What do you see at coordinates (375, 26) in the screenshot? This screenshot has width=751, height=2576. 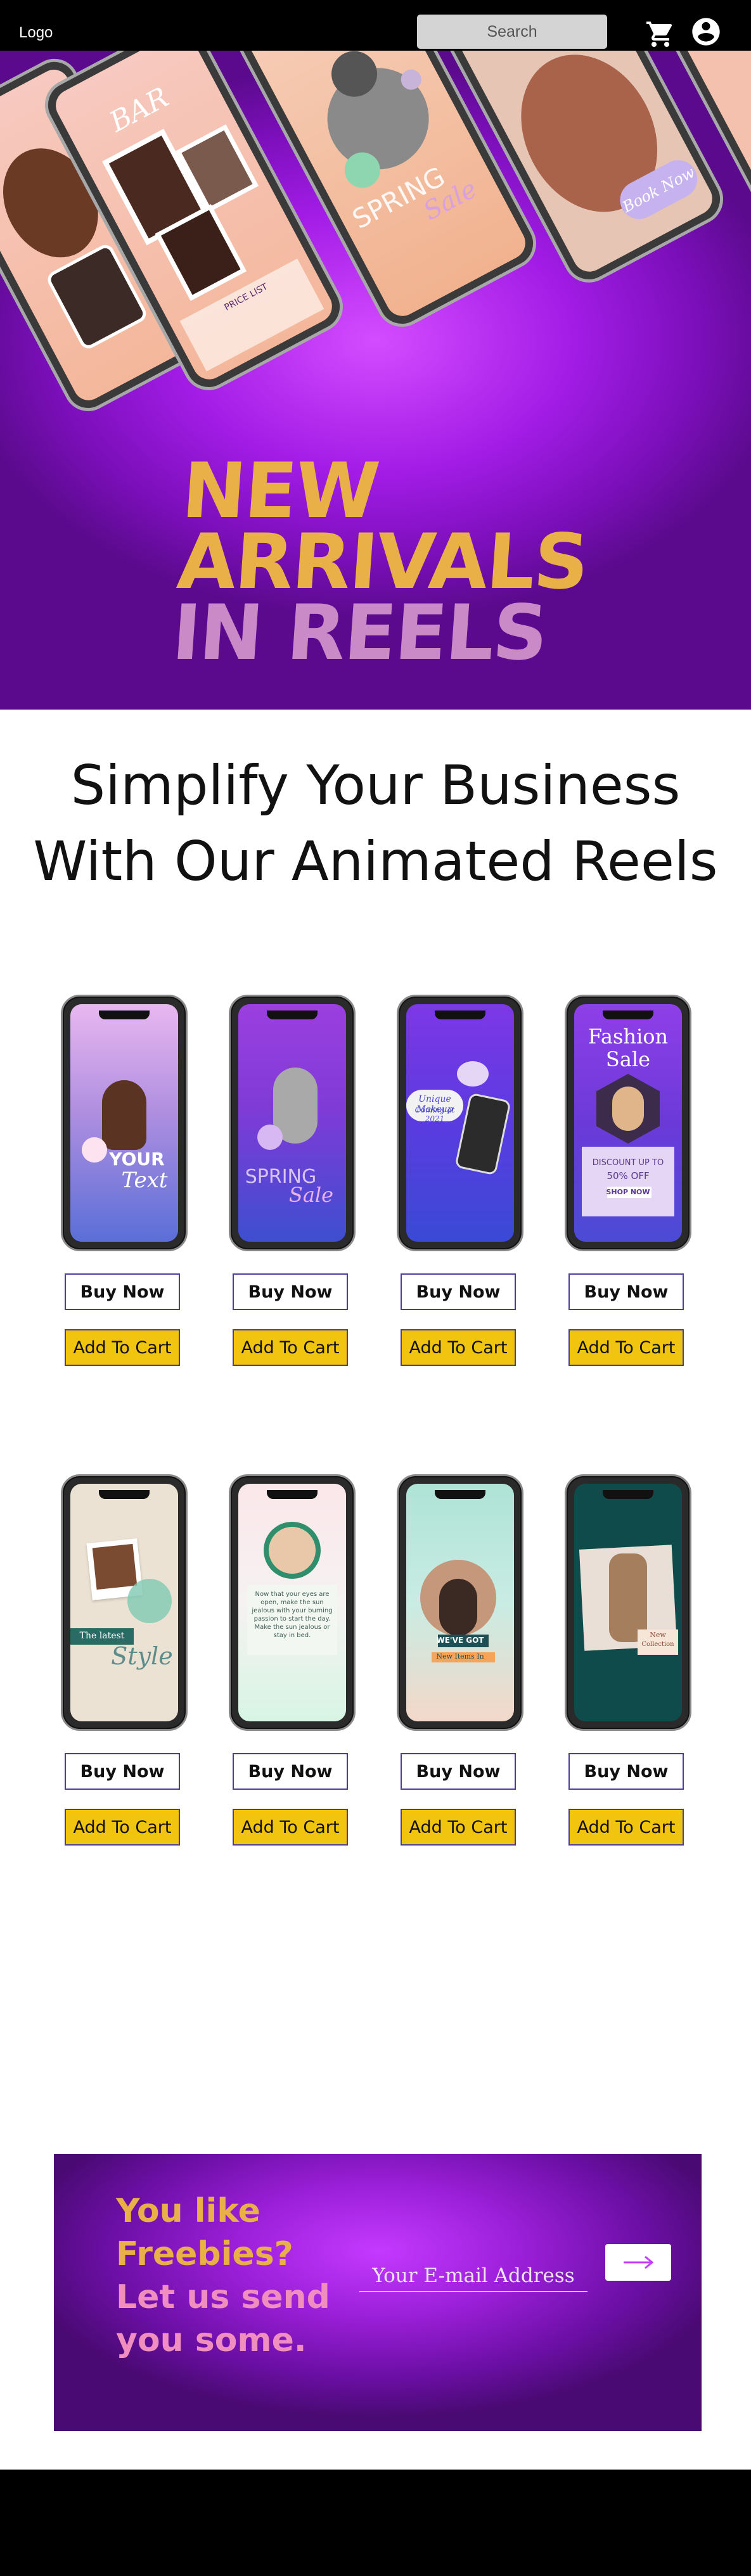 I see `top-nav-bar: Logo Search` at bounding box center [375, 26].